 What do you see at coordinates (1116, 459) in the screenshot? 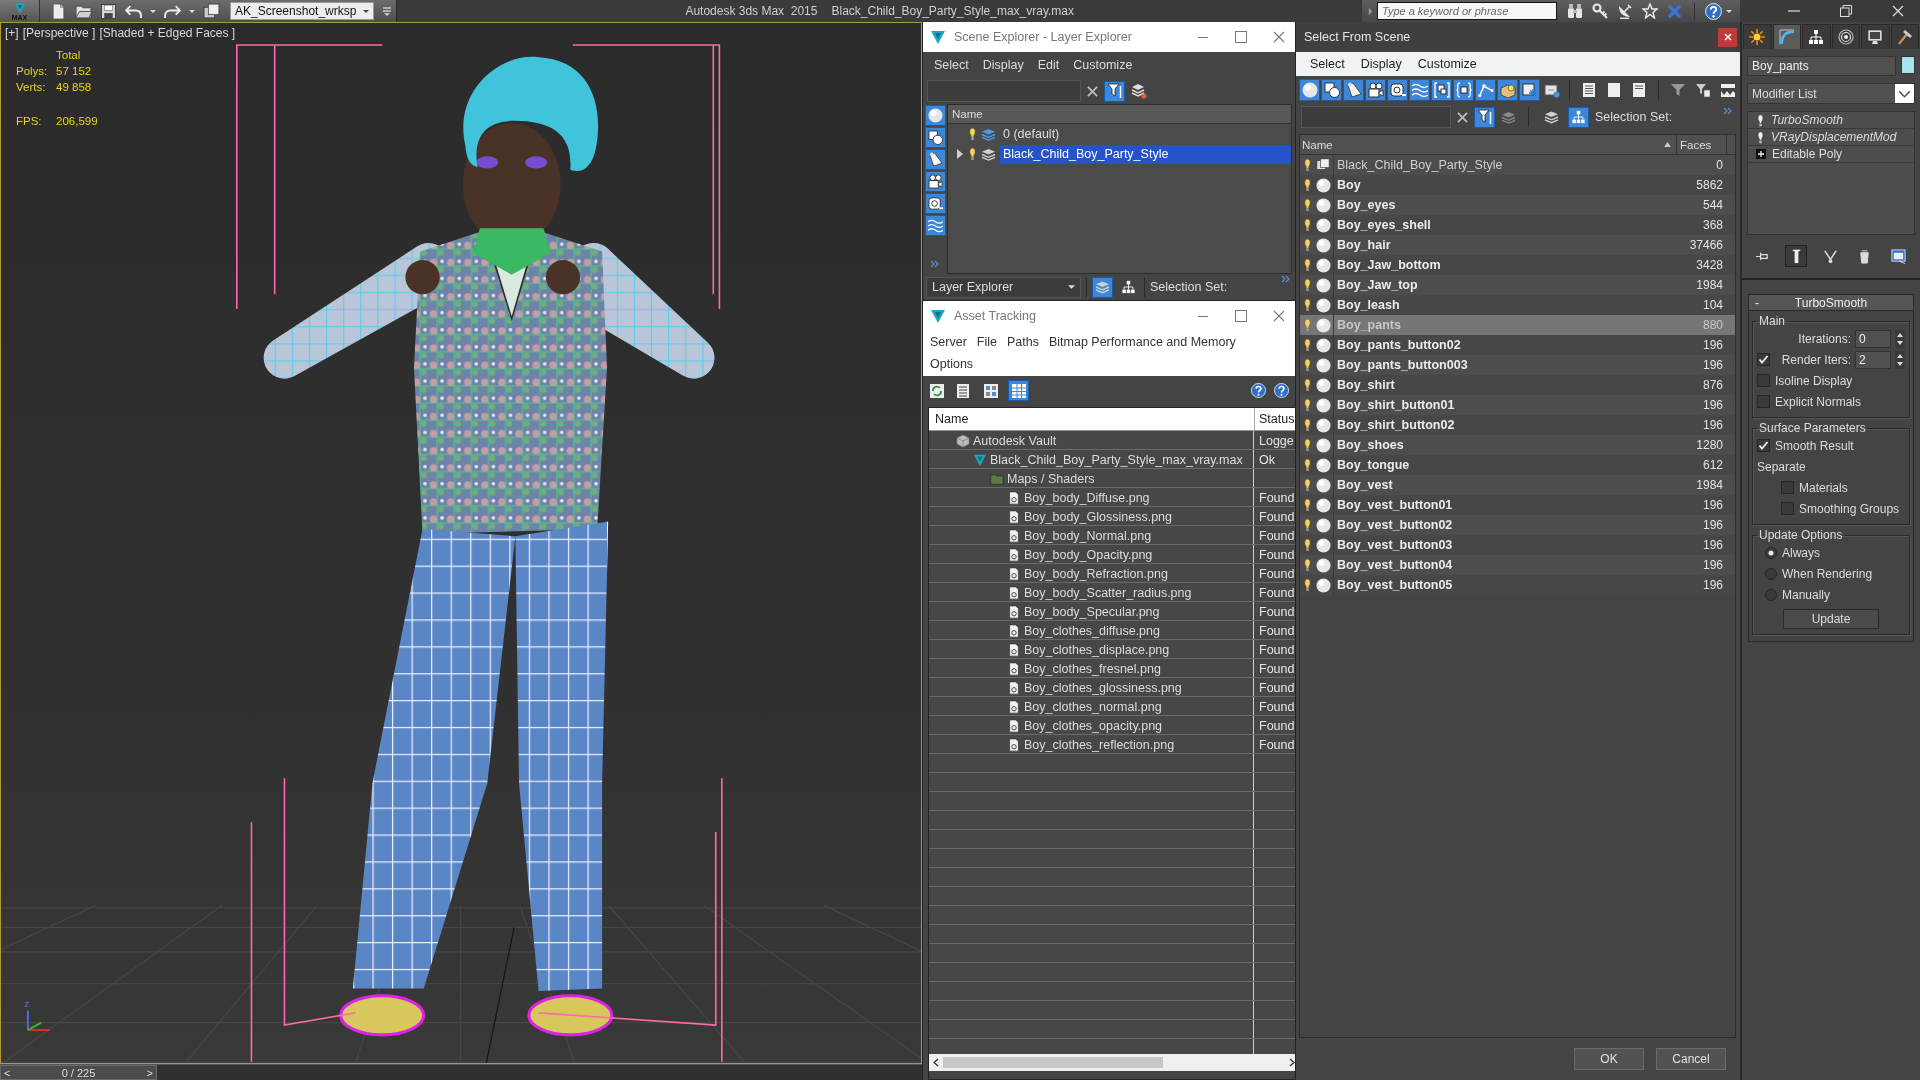
I see `asset-name: Black_Child_Boy_Party_Style_max_vray.max` at bounding box center [1116, 459].